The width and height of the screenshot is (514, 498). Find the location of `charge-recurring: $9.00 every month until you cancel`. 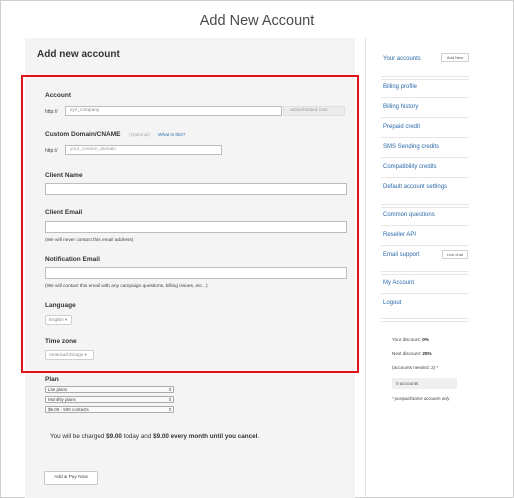

charge-recurring: $9.00 every month until you cancel is located at coordinates (205, 436).